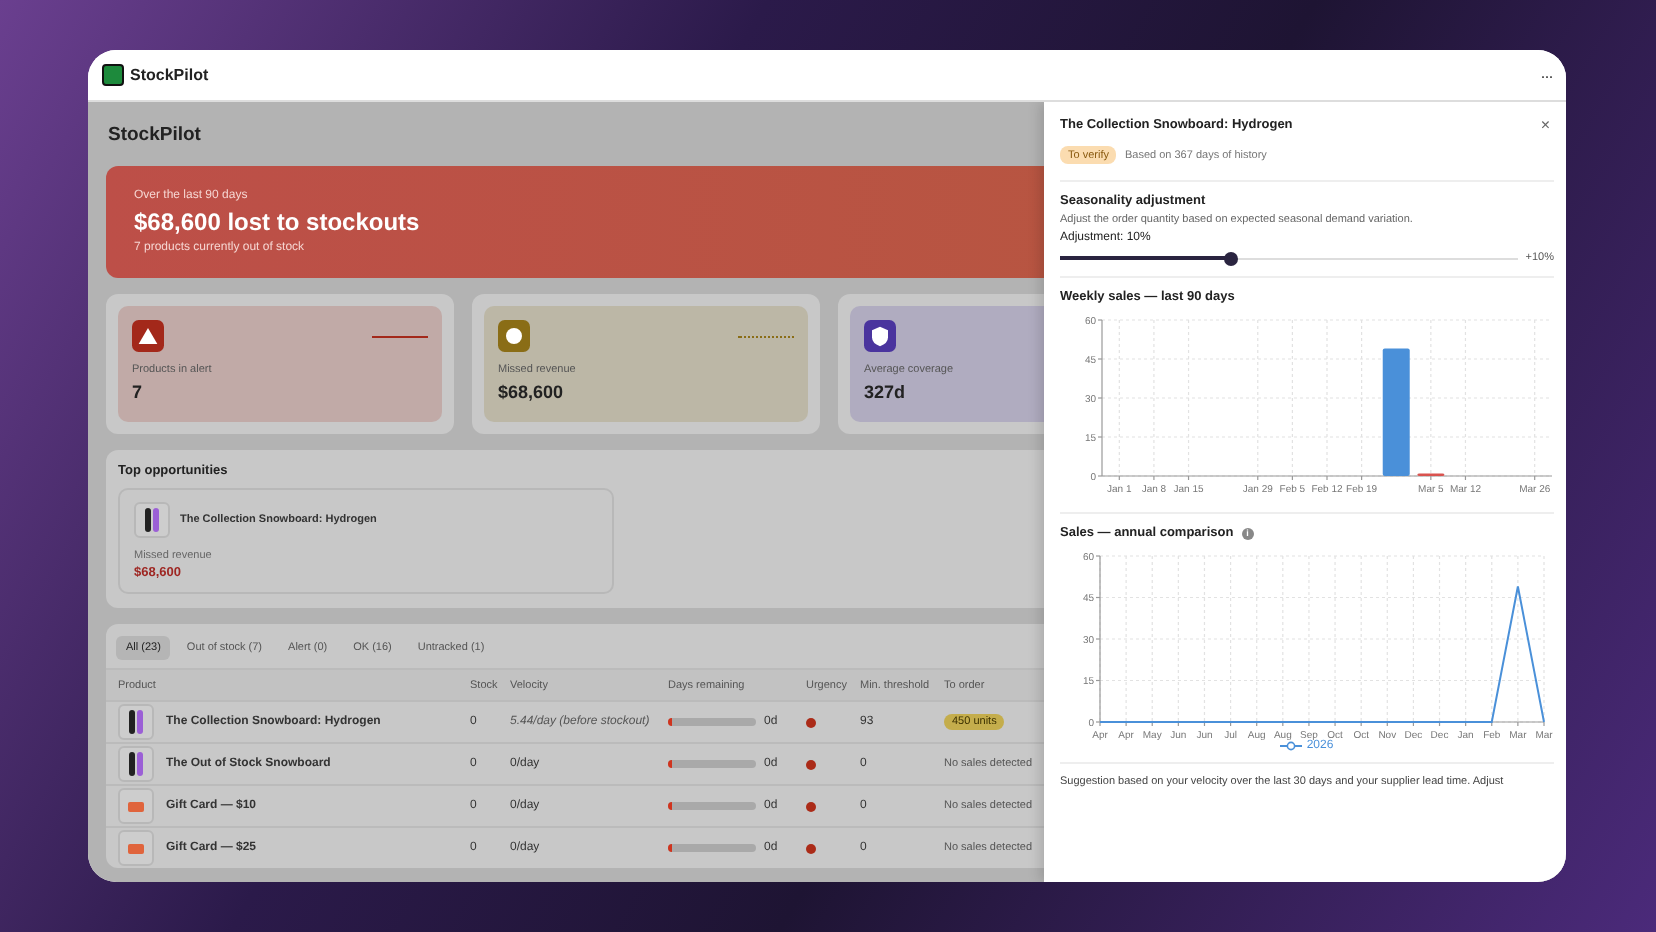  Describe the element at coordinates (170, 75) in the screenshot. I see `window-title: StockPilot` at that location.